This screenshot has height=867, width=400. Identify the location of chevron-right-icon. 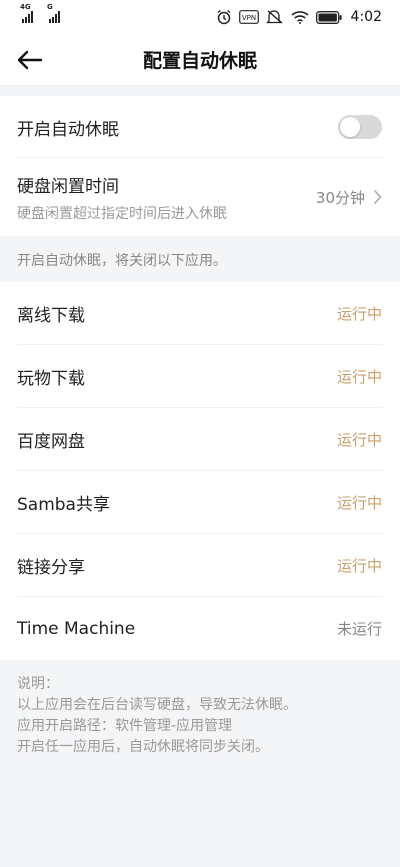
(377, 197).